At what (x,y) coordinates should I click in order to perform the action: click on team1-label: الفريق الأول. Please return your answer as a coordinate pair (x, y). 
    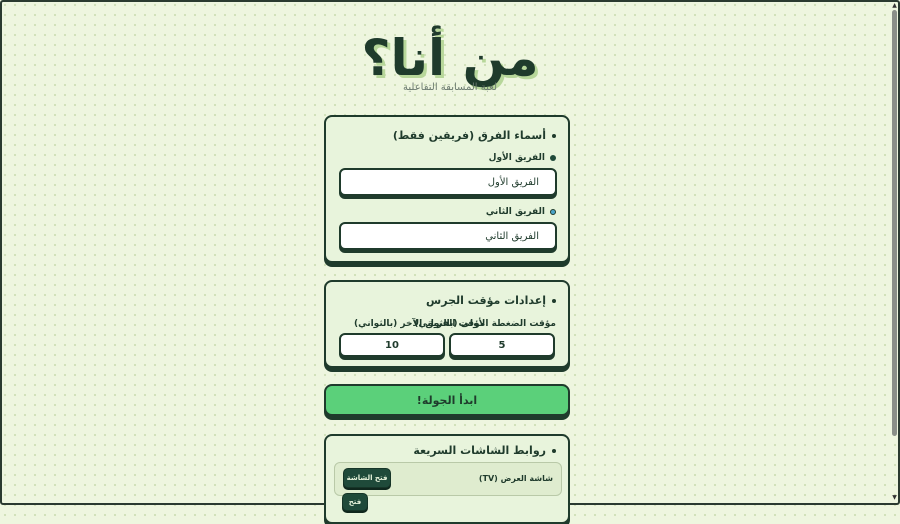
    Looking at the image, I should click on (522, 158).